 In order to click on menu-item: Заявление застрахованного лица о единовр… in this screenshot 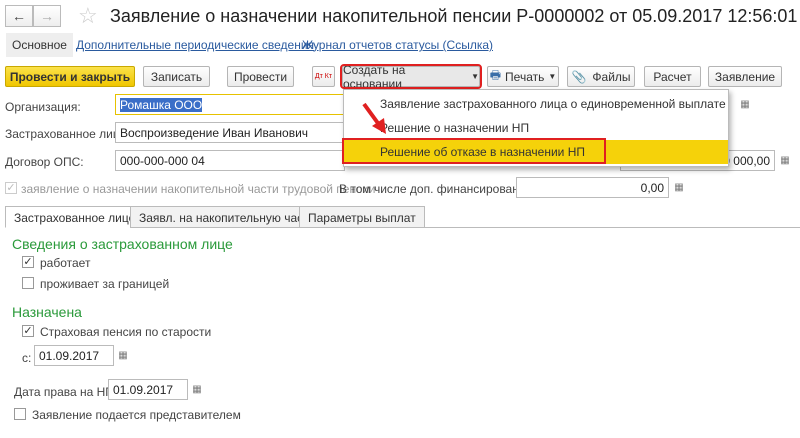, I will do `click(536, 104)`.